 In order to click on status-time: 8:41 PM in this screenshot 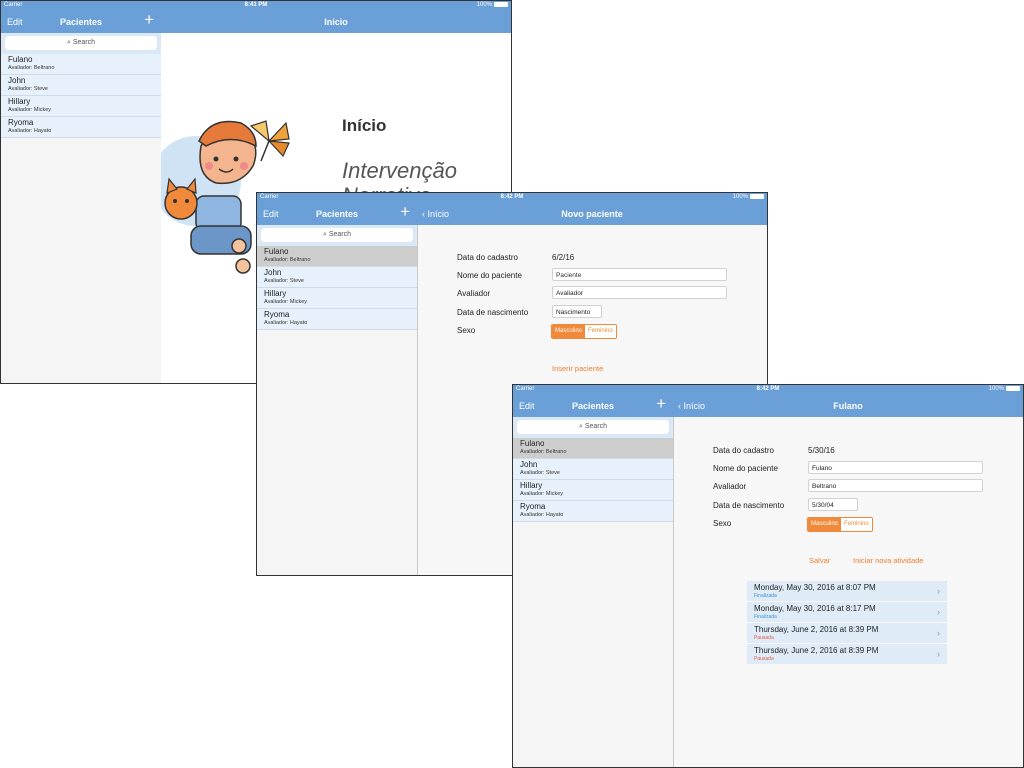, I will do `click(256, 5)`.